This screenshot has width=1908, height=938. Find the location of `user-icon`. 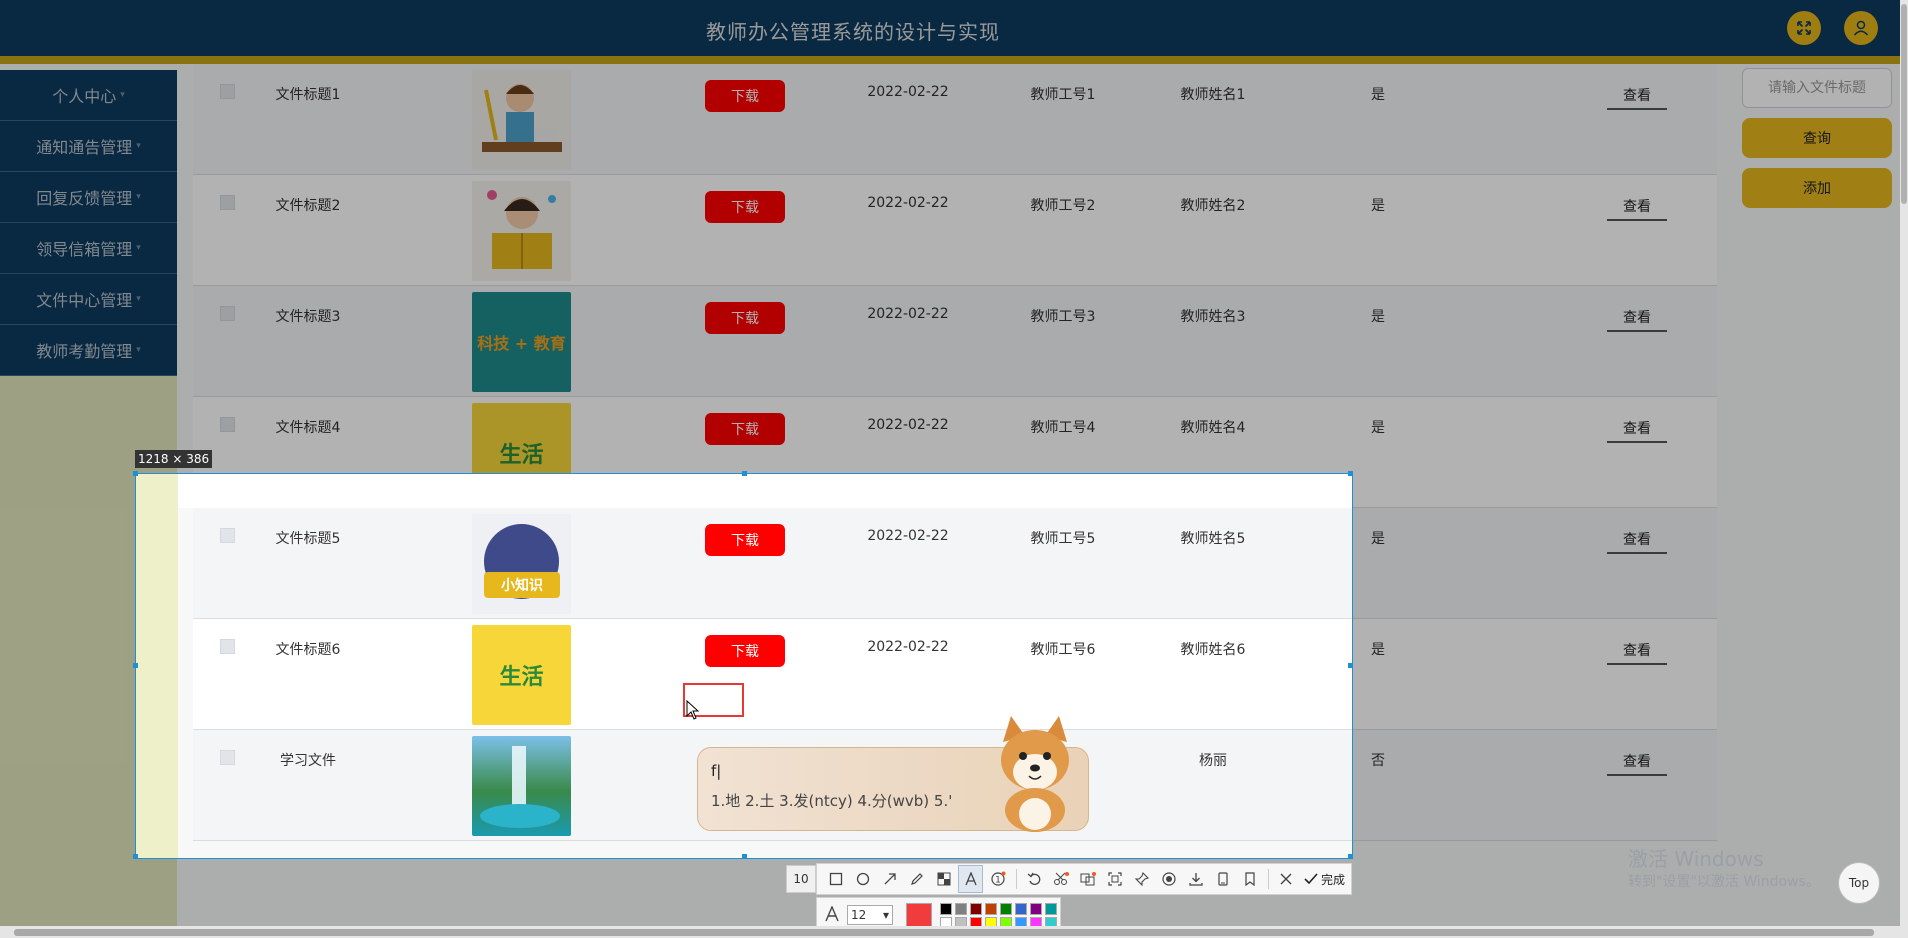

user-icon is located at coordinates (1861, 28).